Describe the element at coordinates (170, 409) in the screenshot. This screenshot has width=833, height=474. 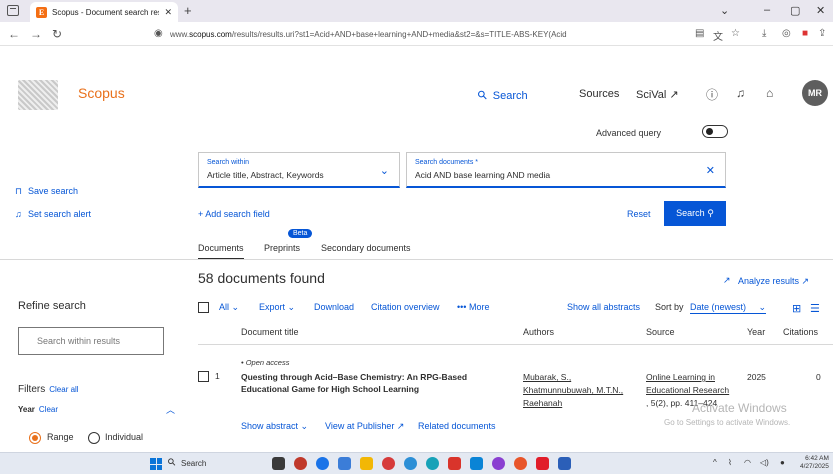
I see `chevron-up-icon: ︿` at that location.